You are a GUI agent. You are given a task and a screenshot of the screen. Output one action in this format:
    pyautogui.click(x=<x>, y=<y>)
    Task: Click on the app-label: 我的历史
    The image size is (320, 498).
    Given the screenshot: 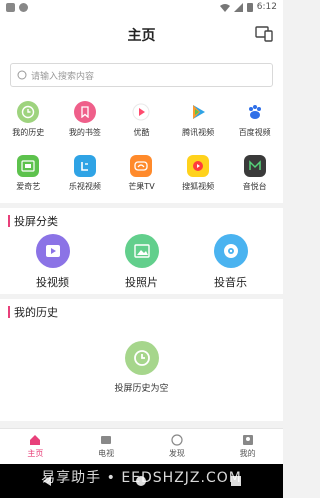 What is the action you would take?
    pyautogui.click(x=28, y=132)
    